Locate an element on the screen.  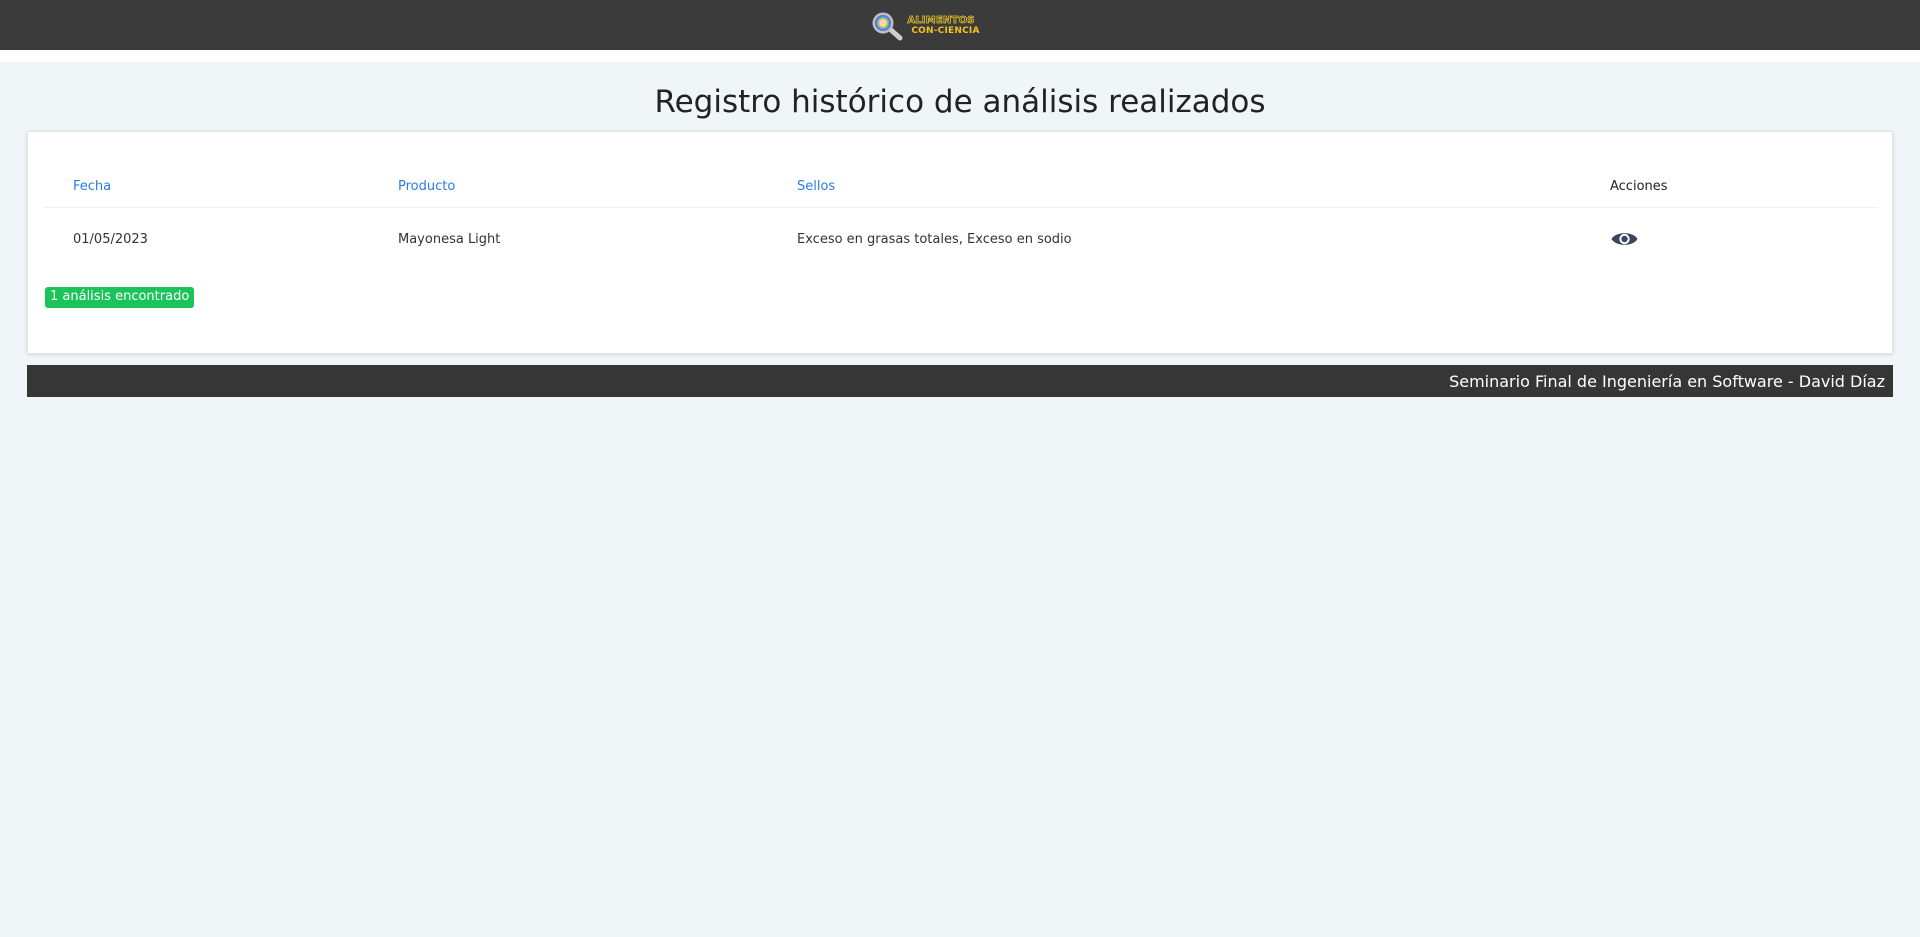
header-spacer is located at coordinates (960, 56).